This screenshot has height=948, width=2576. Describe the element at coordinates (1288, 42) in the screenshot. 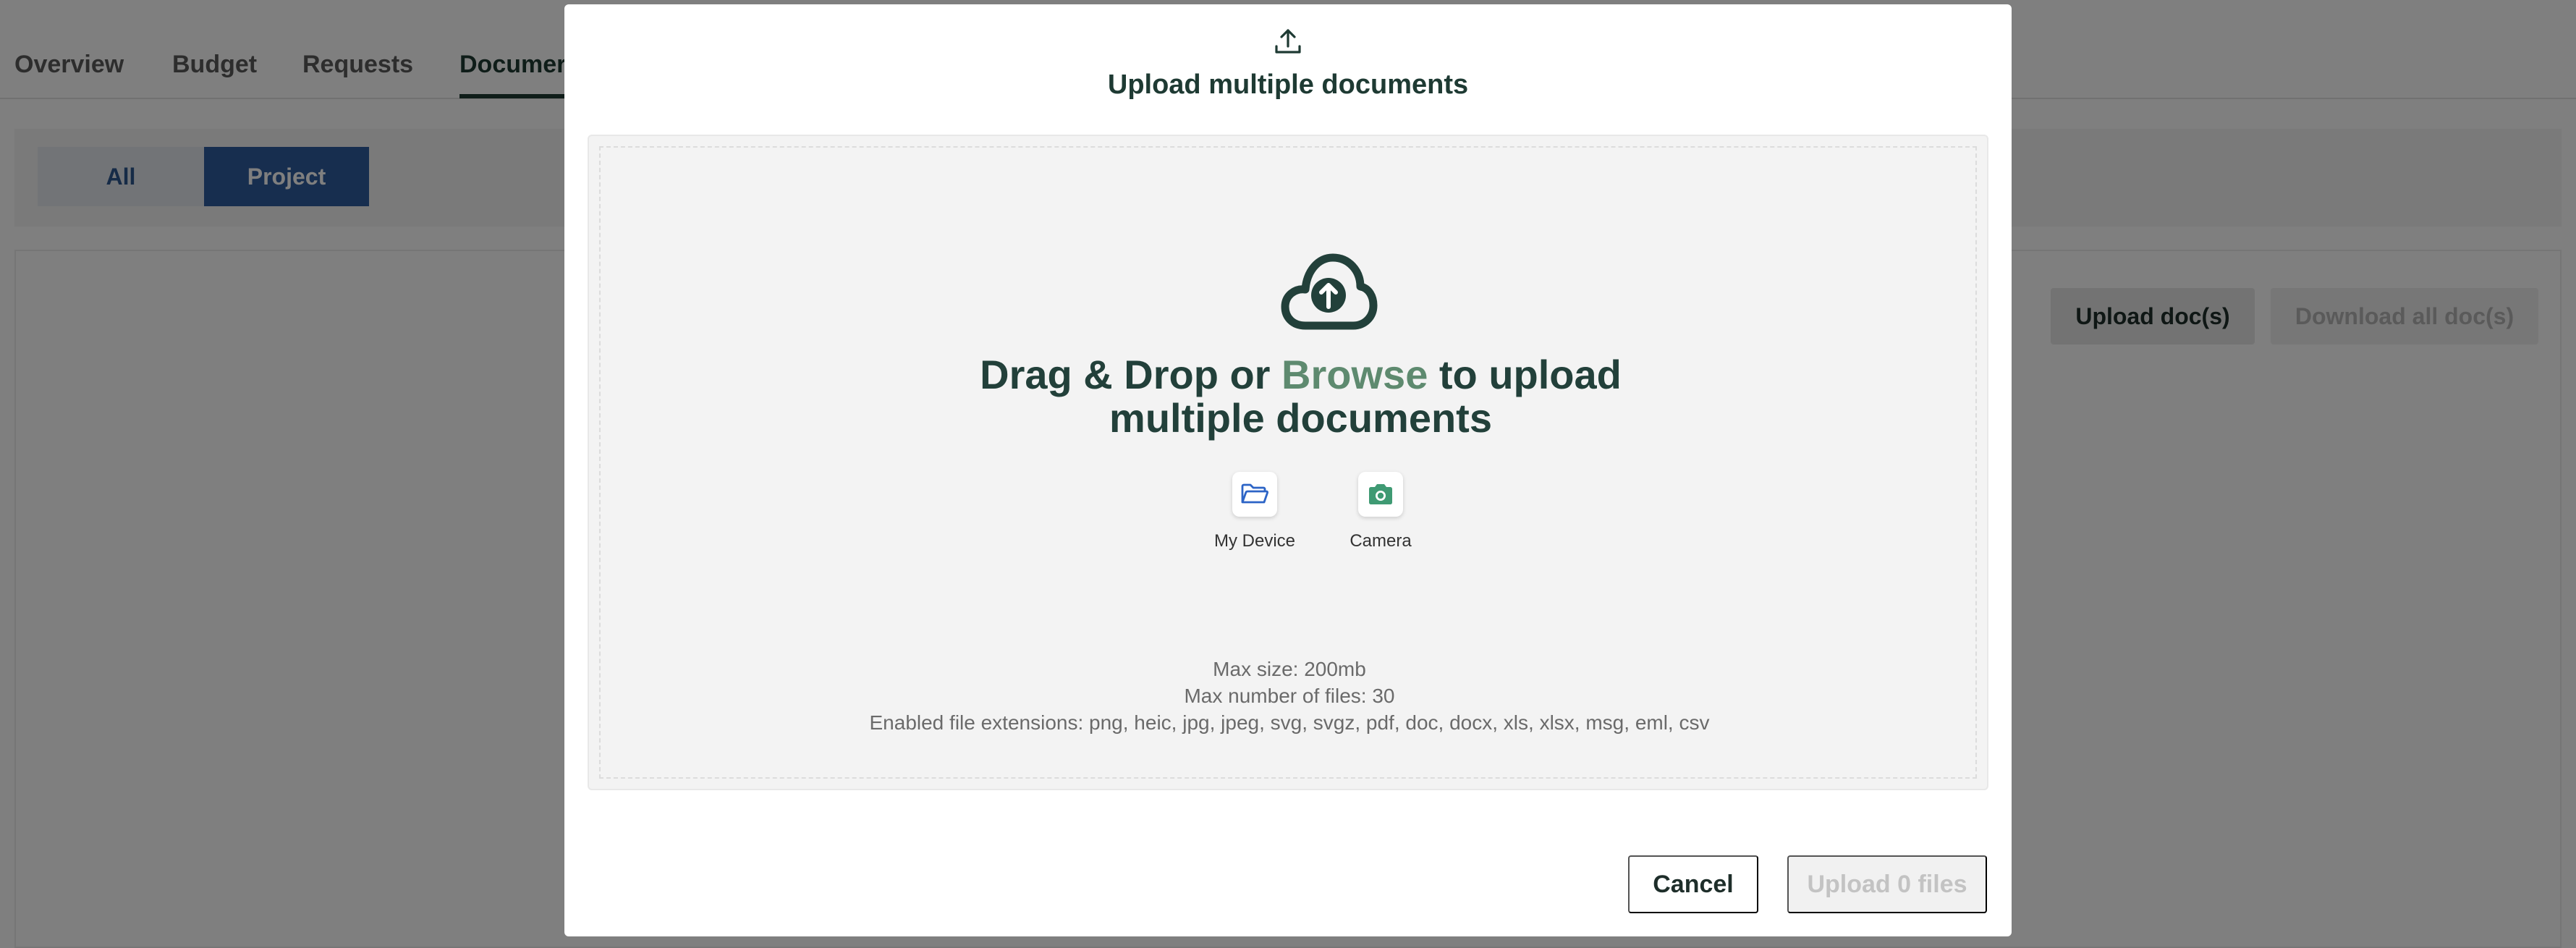

I see `upload-icon` at that location.